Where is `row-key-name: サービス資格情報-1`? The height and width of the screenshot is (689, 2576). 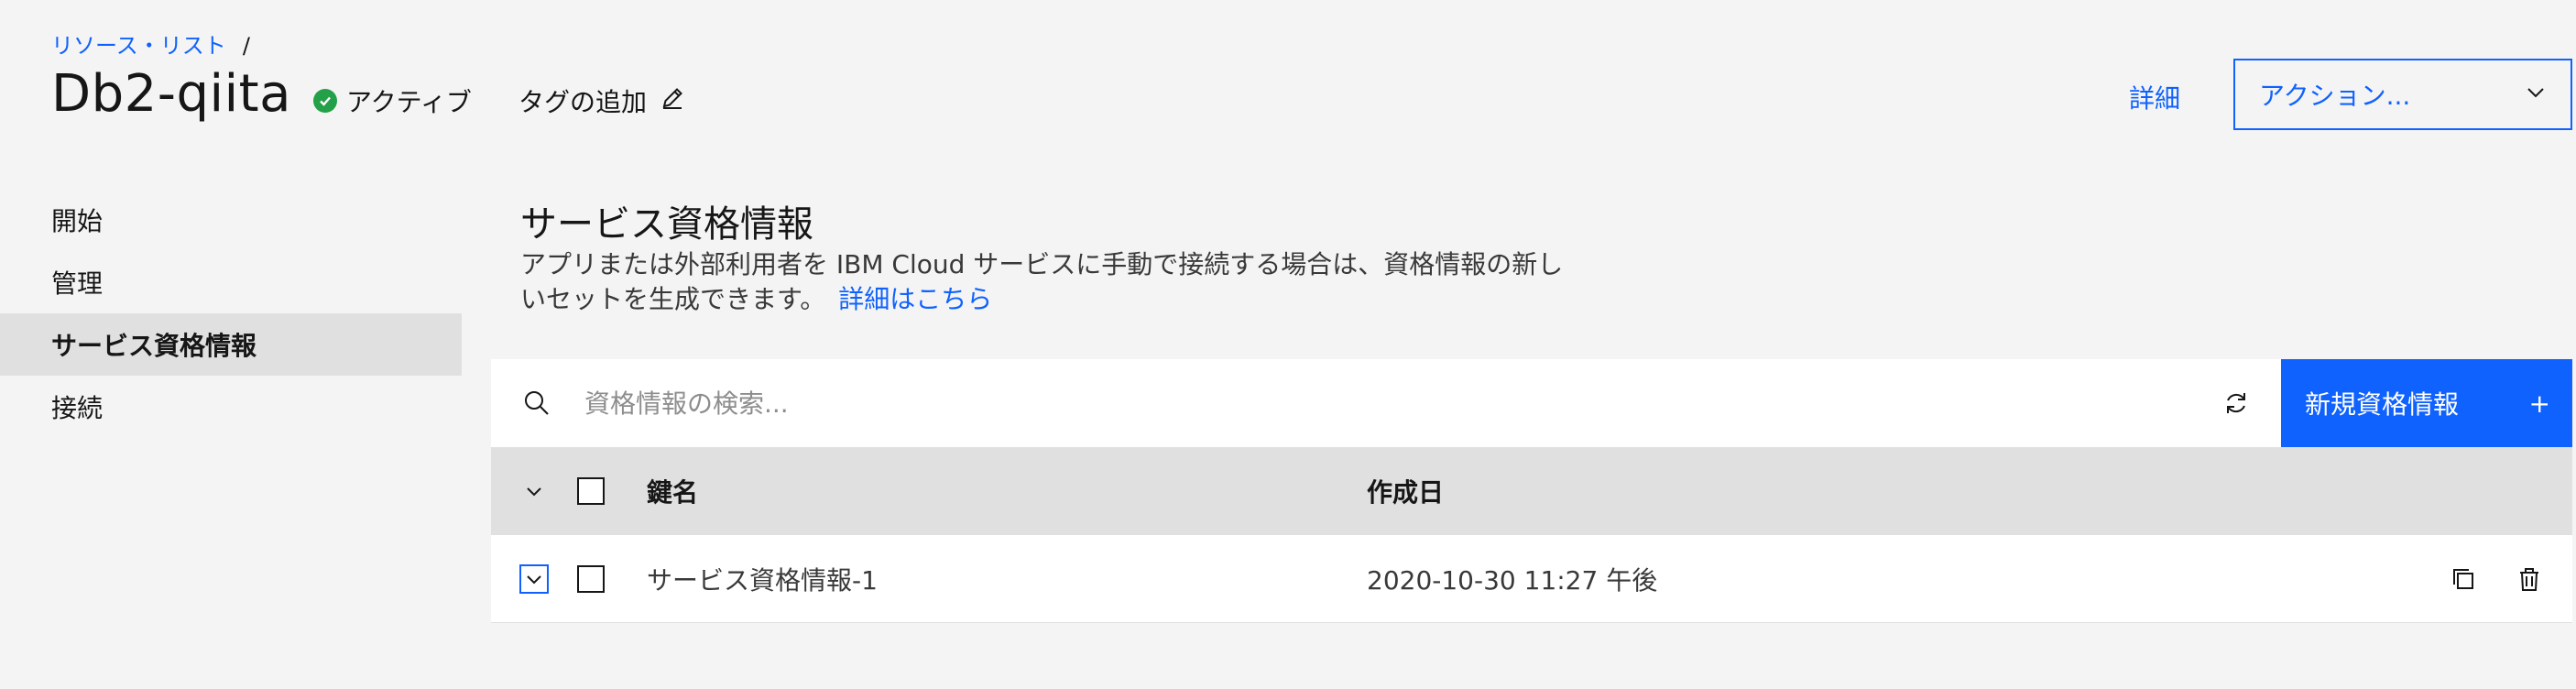 row-key-name: サービス資格情報-1 is located at coordinates (763, 580).